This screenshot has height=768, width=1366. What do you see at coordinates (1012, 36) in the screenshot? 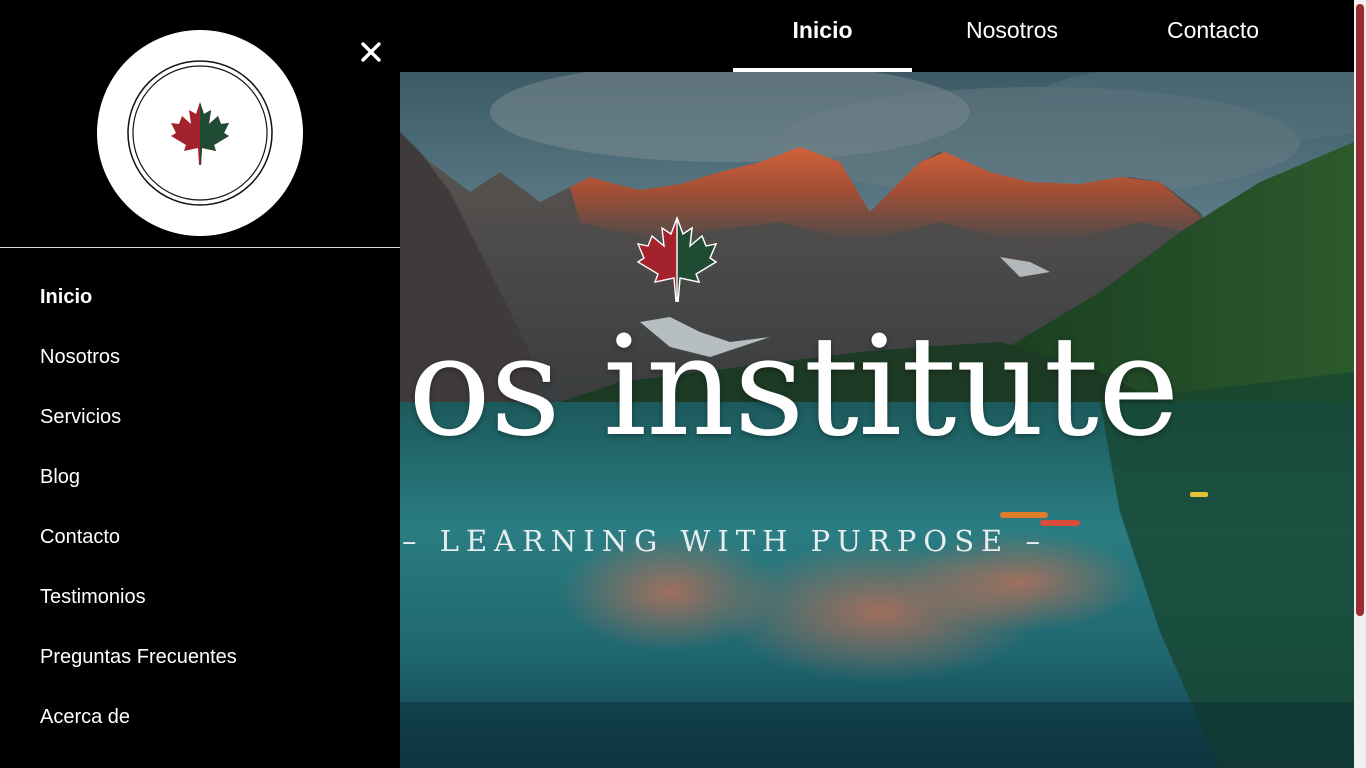
I see `tab-nosotros: Nosotros` at bounding box center [1012, 36].